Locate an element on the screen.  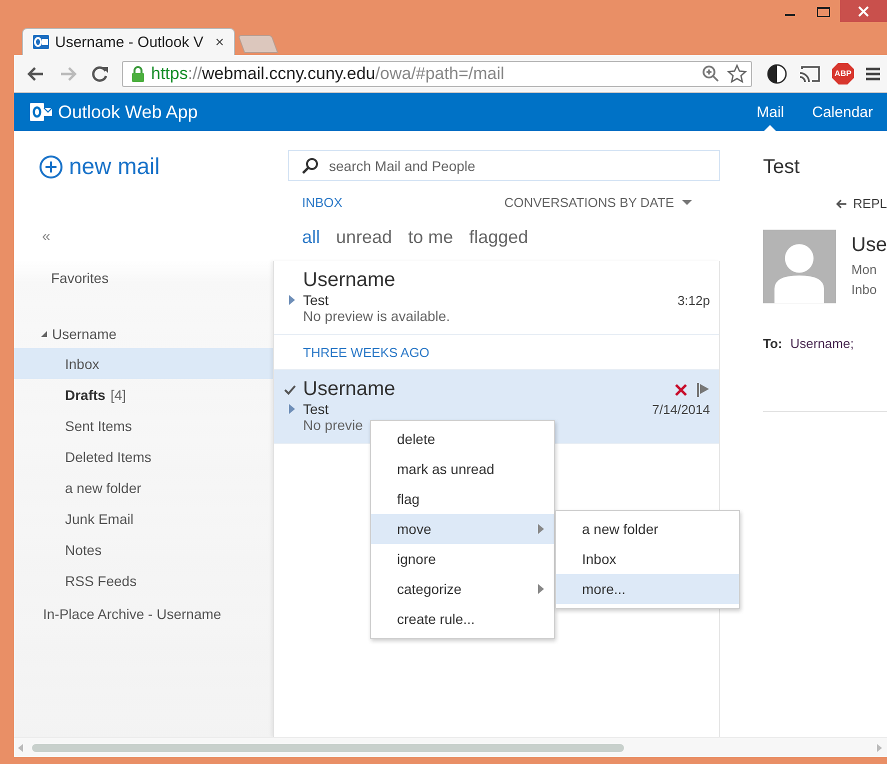
adblock-icon: ABP is located at coordinates (843, 73).